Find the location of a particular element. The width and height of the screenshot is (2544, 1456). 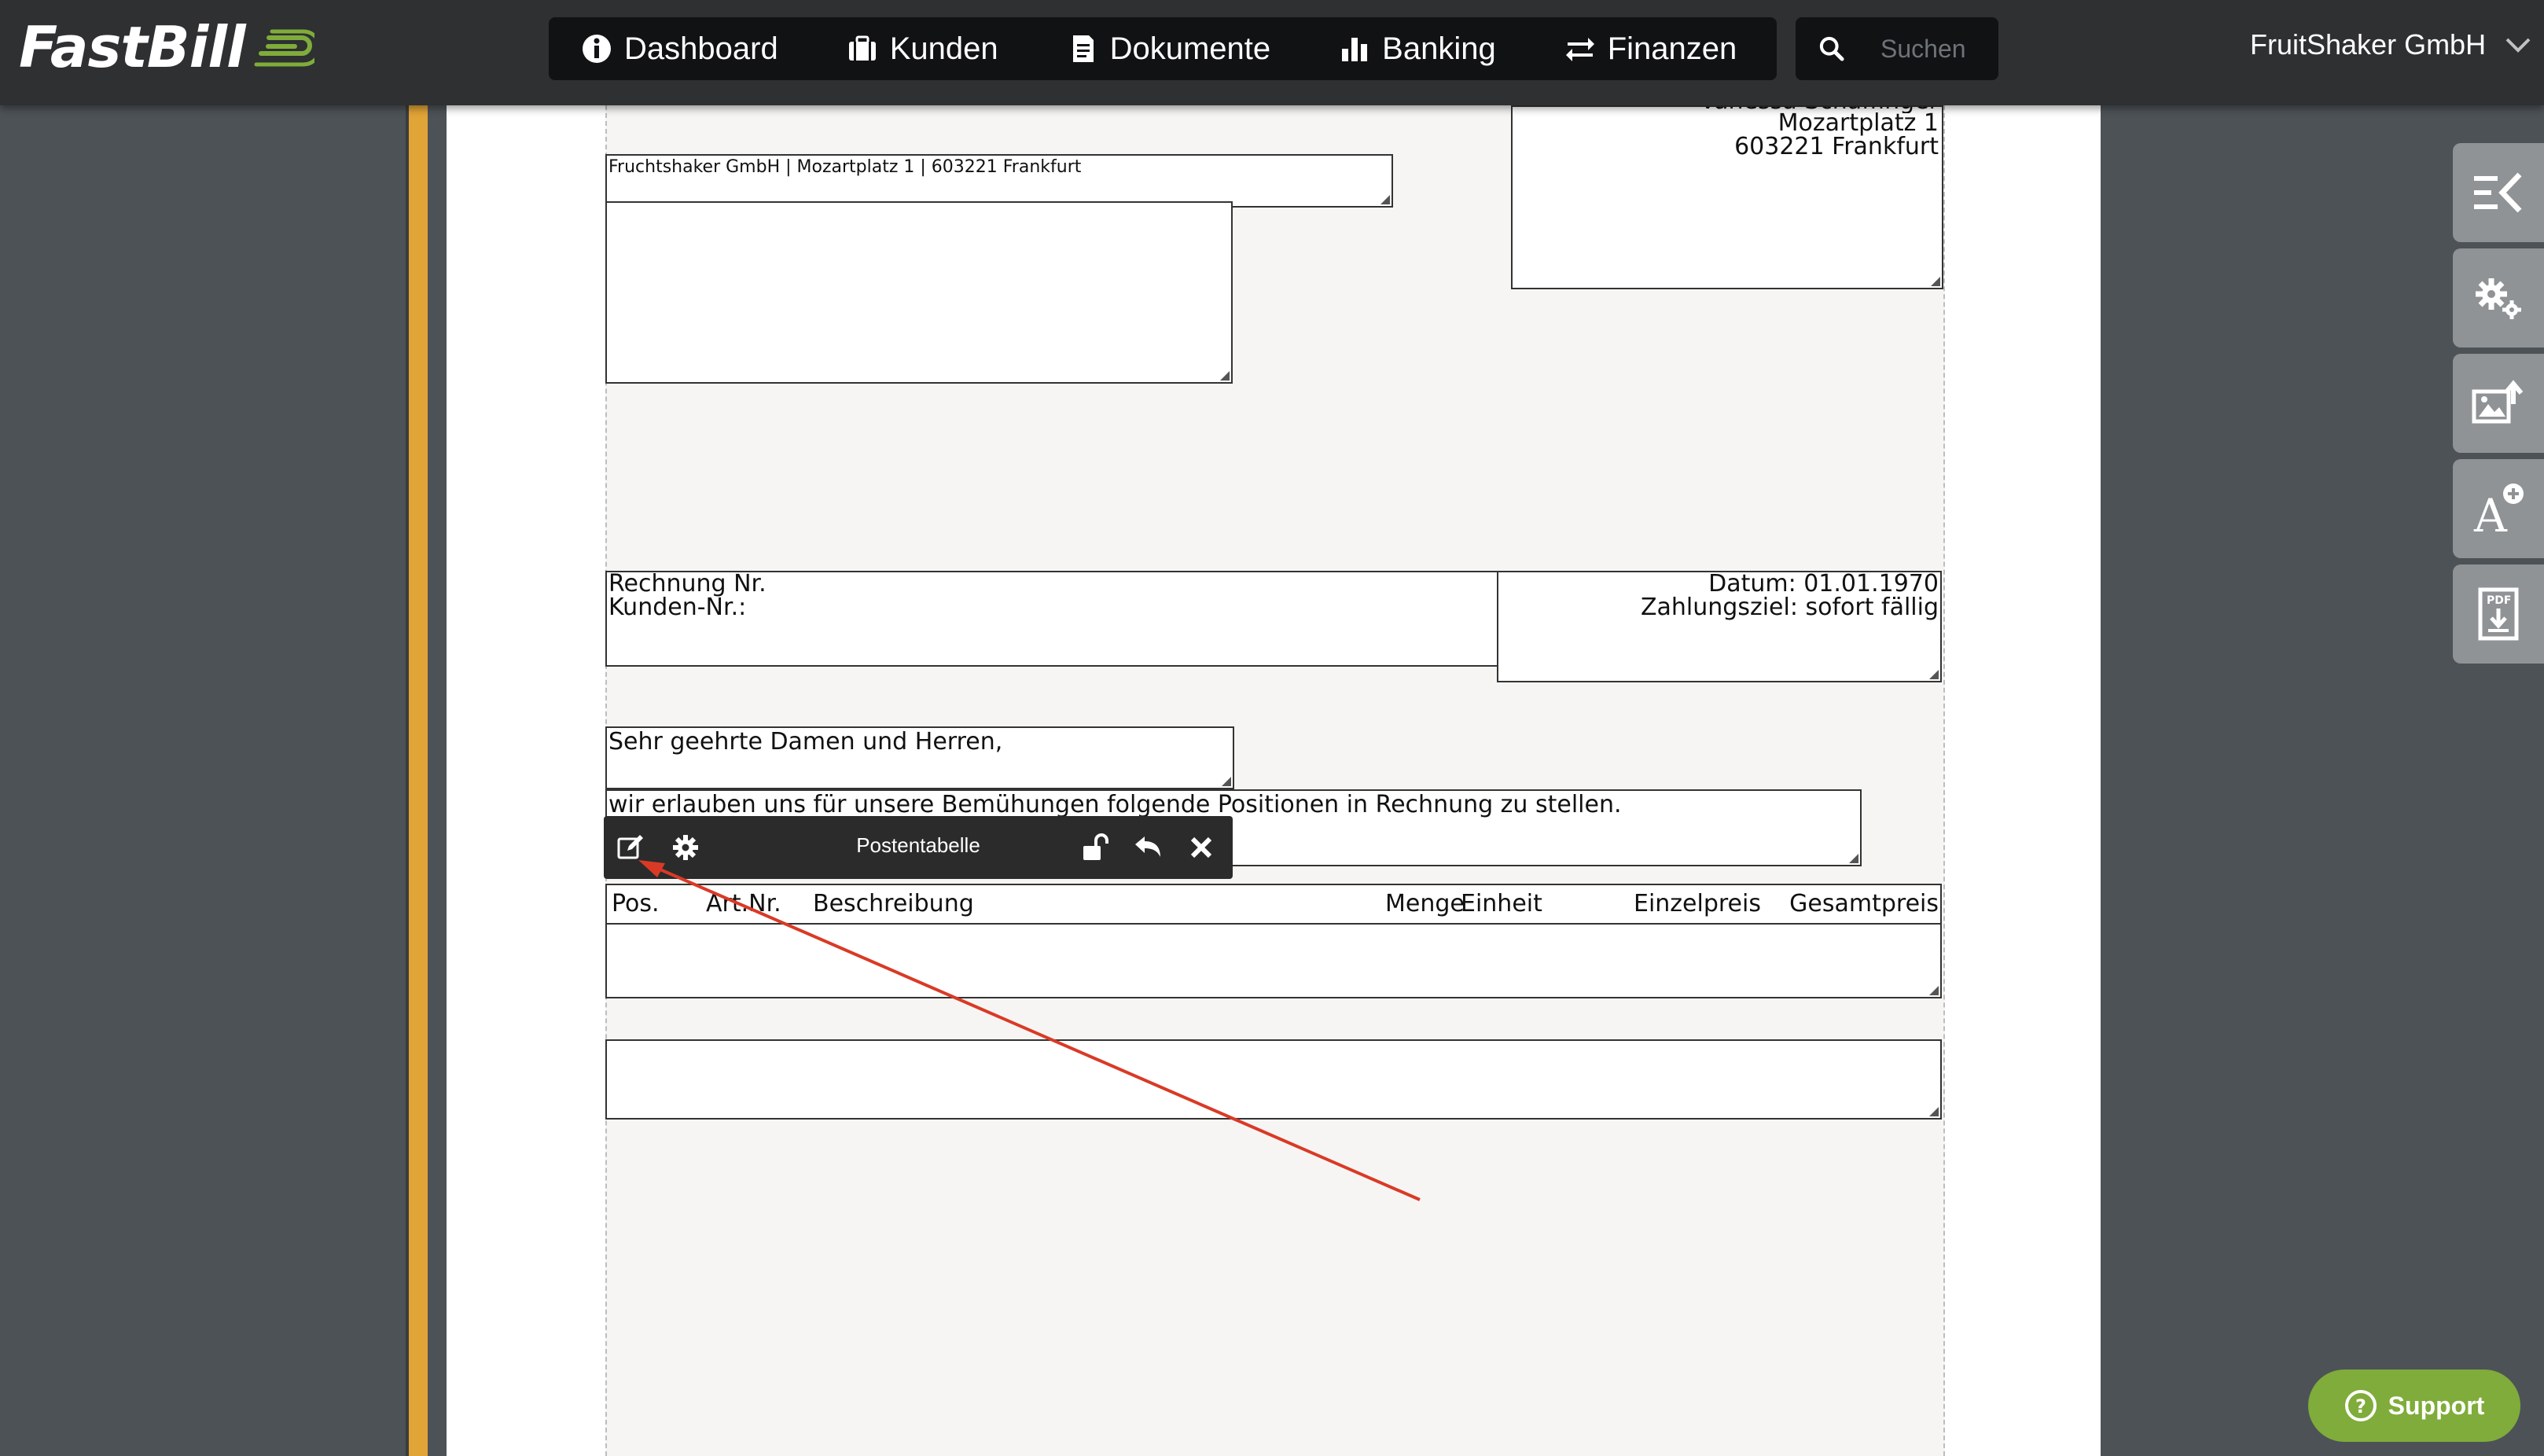

nav-banking: Banking is located at coordinates (1417, 48).